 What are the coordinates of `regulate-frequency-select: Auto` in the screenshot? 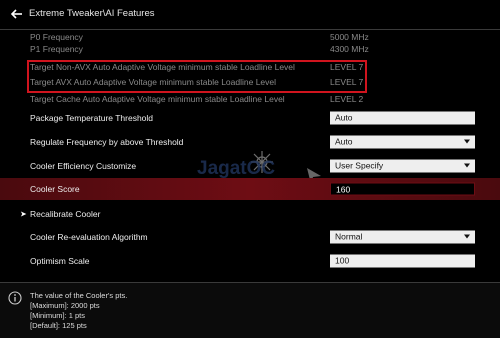 It's located at (402, 142).